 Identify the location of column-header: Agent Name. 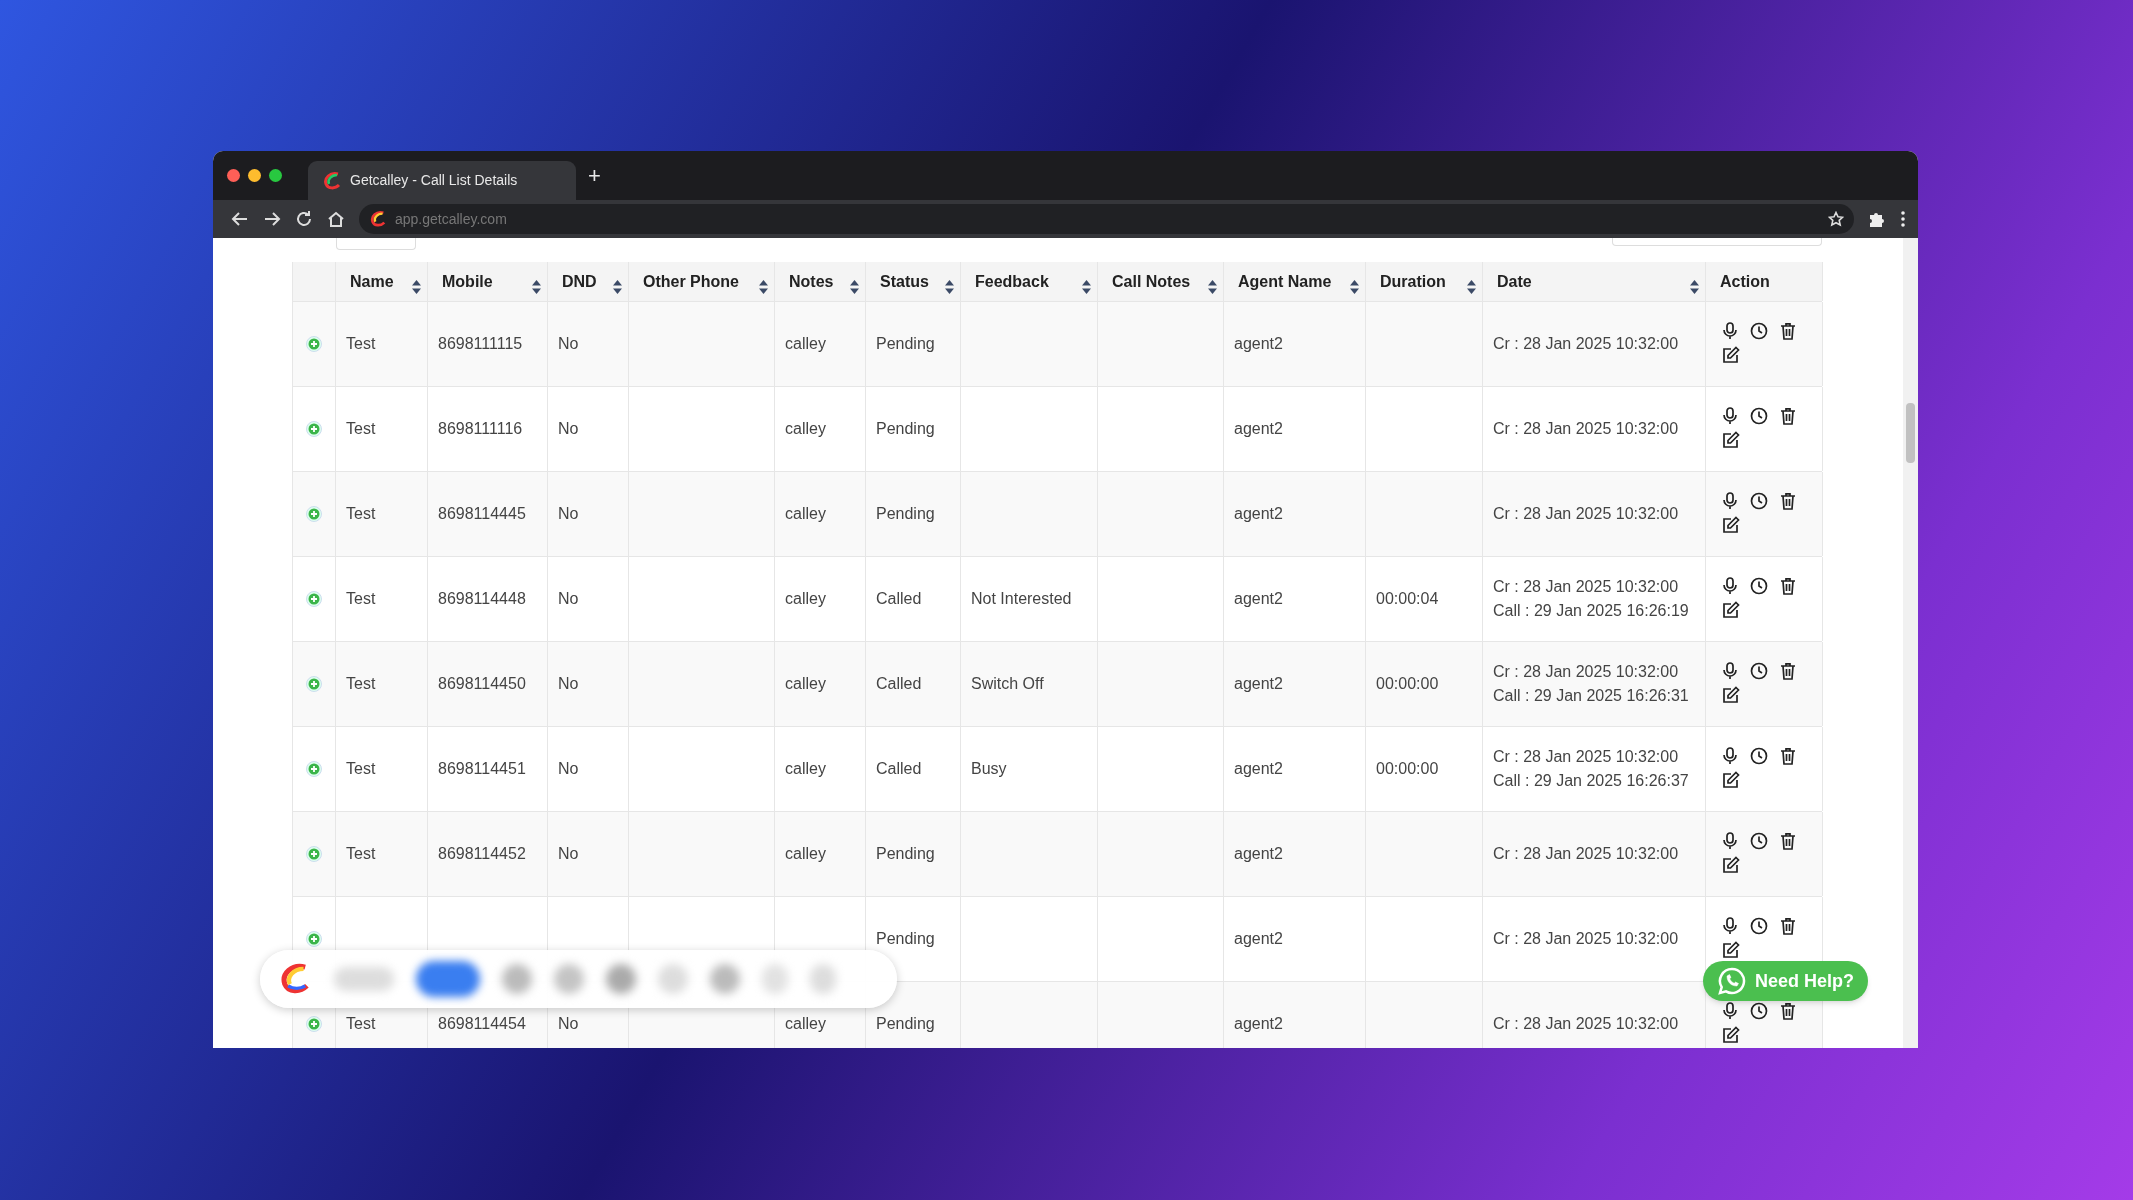
(1285, 281).